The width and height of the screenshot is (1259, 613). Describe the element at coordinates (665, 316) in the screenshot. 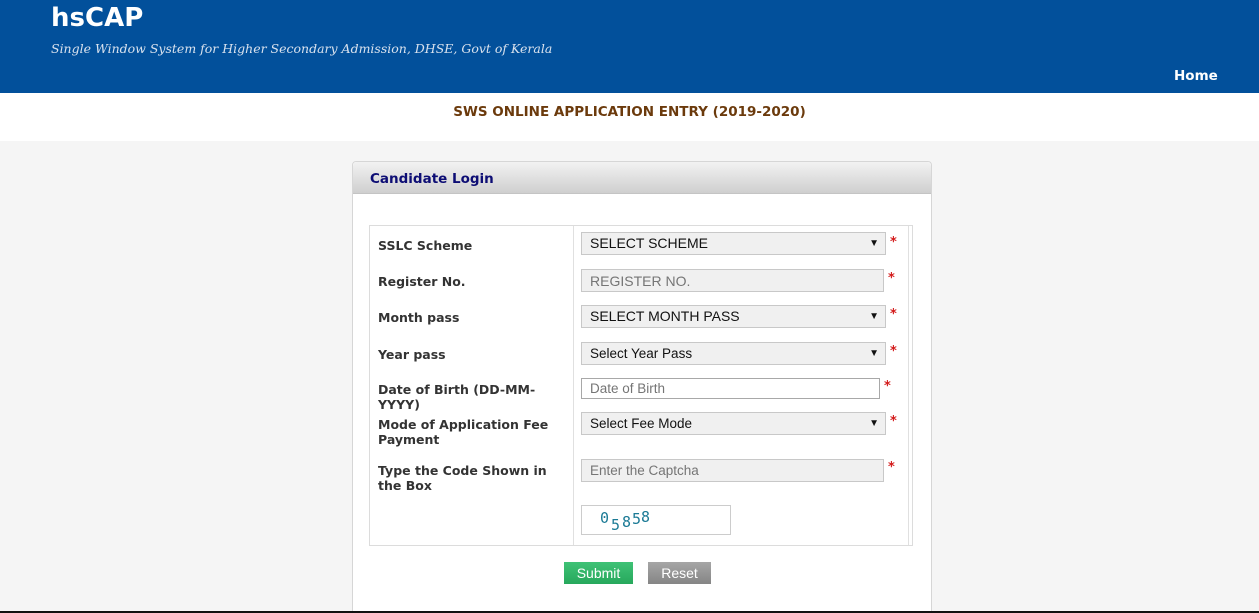

I see `month-pass-value: SELECT MONTH PASS` at that location.